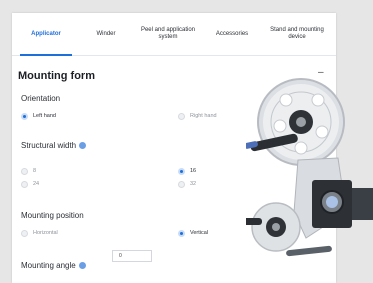 The height and width of the screenshot is (283, 373). I want to click on radio-right-hand: Right hand, so click(197, 116).